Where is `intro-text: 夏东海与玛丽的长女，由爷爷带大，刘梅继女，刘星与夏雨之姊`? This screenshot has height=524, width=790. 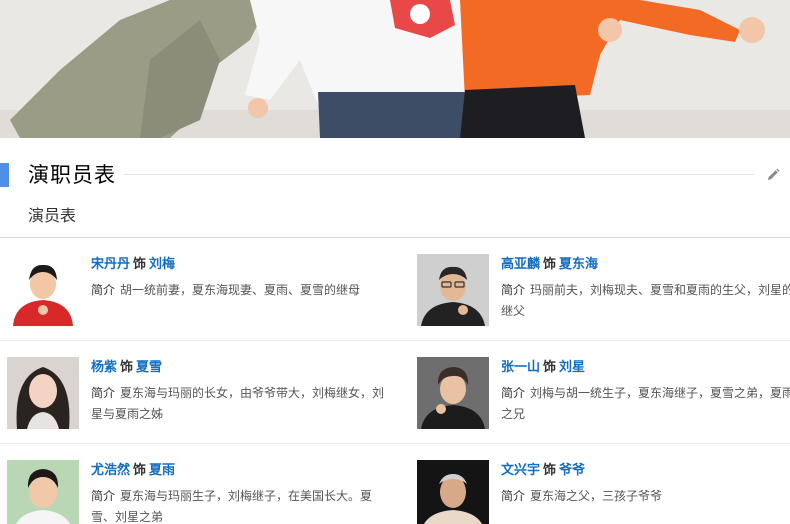
intro-text: 夏东海与玛丽的长女，由爷爷带大，刘梅继女，刘星与夏雨之姊 is located at coordinates (238, 403).